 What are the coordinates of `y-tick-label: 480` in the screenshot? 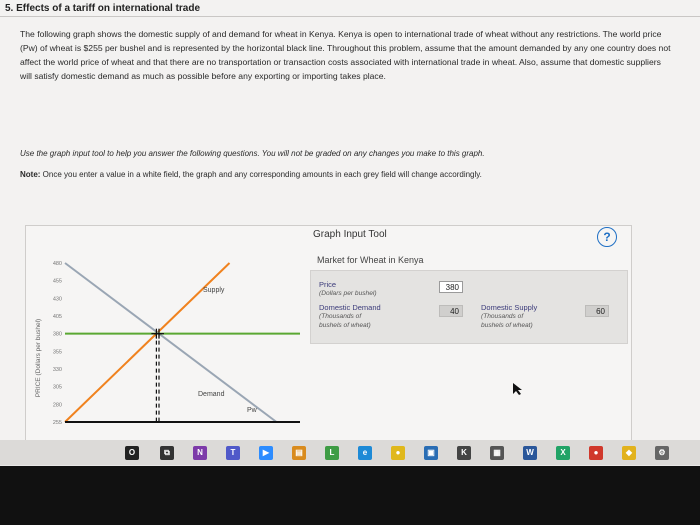 It's located at (57, 264).